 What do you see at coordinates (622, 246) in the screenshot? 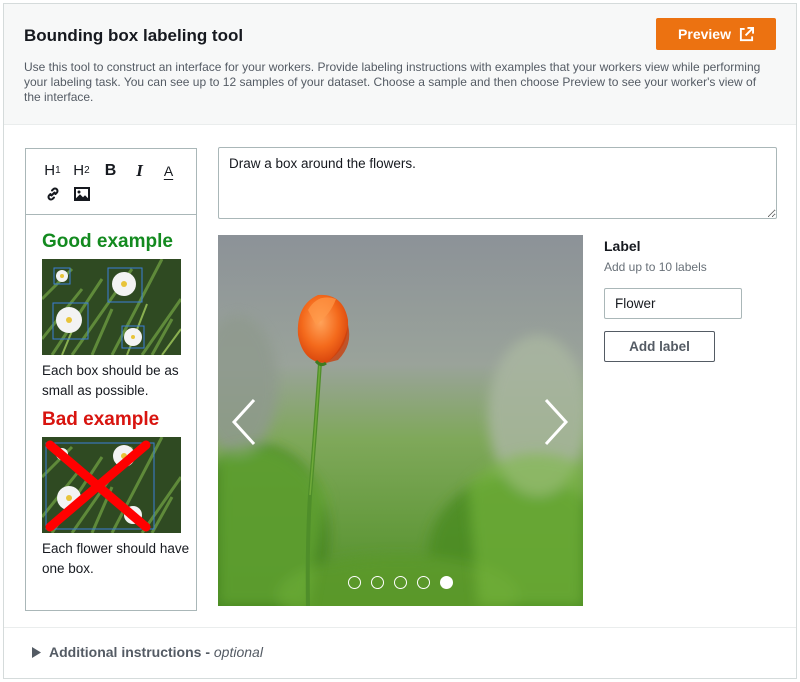
I see `label-title: Label` at bounding box center [622, 246].